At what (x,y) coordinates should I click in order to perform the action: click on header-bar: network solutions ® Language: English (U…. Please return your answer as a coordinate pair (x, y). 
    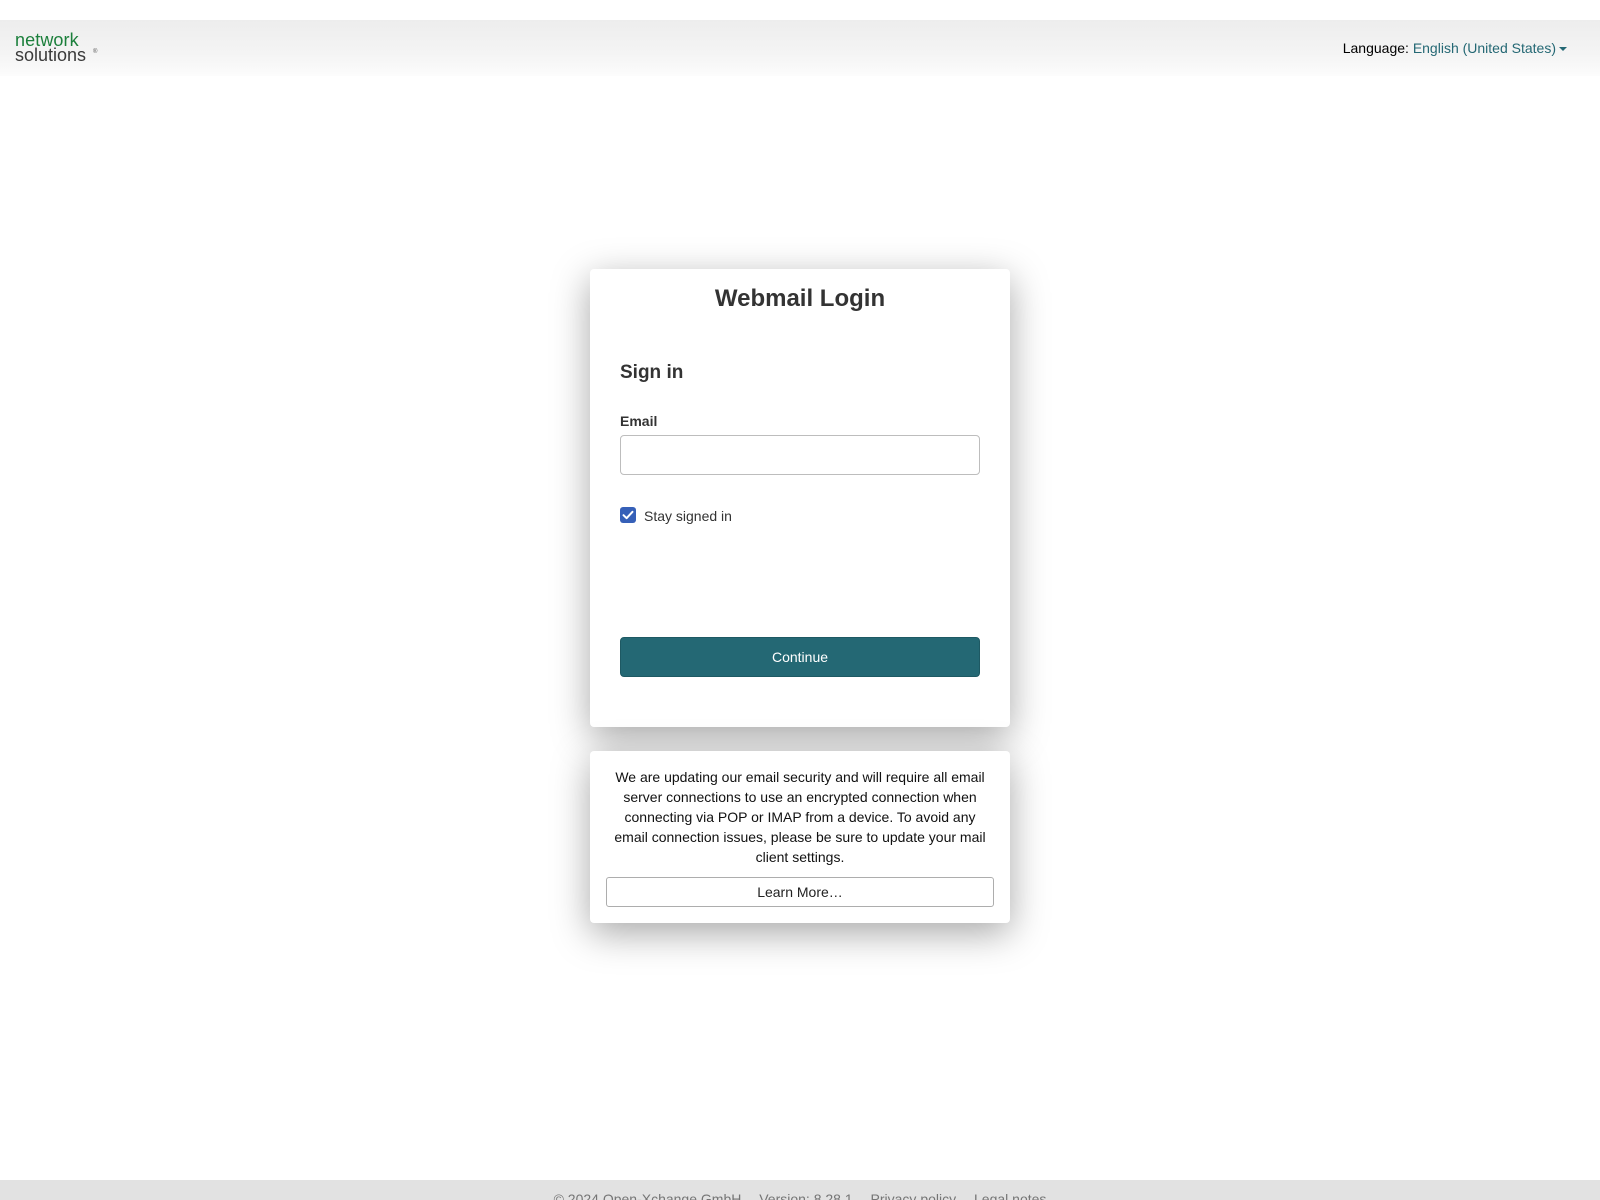
    Looking at the image, I should click on (800, 48).